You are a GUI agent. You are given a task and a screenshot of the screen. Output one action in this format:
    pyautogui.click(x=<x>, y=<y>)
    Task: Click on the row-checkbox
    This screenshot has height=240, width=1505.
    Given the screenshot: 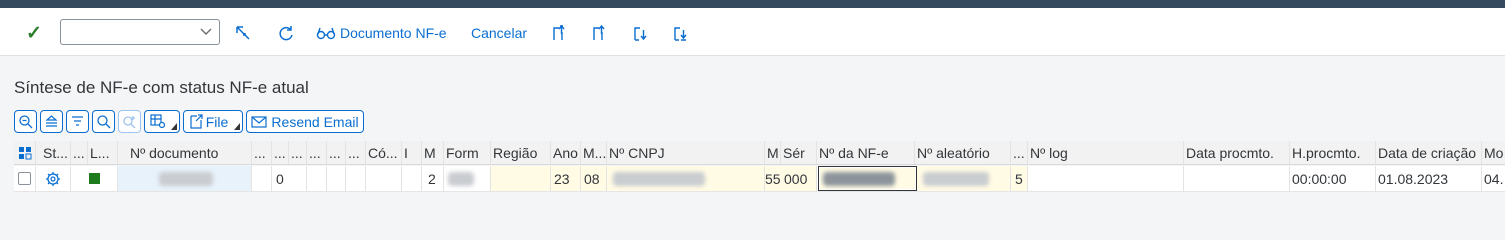 What is the action you would take?
    pyautogui.click(x=24, y=178)
    